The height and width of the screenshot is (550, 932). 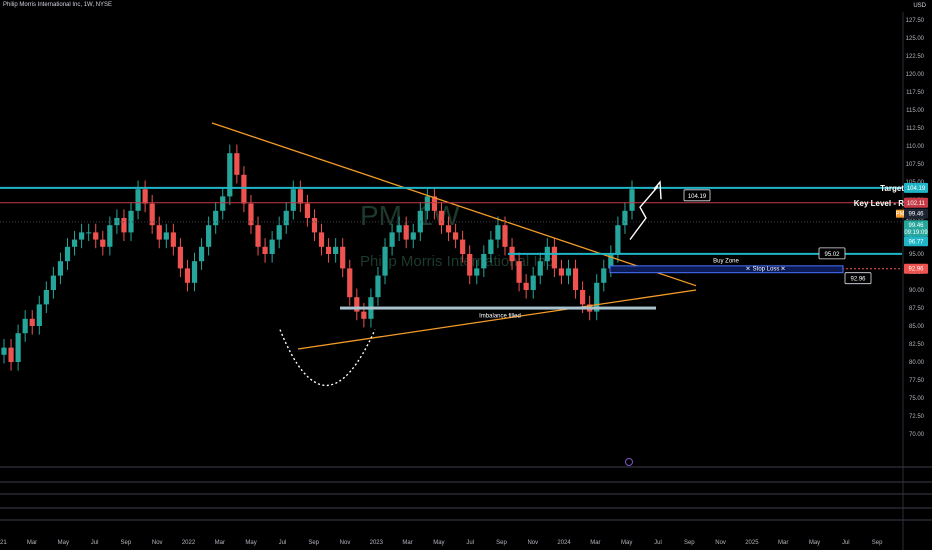 I want to click on y-tick-label: 115.00, so click(x=915, y=111).